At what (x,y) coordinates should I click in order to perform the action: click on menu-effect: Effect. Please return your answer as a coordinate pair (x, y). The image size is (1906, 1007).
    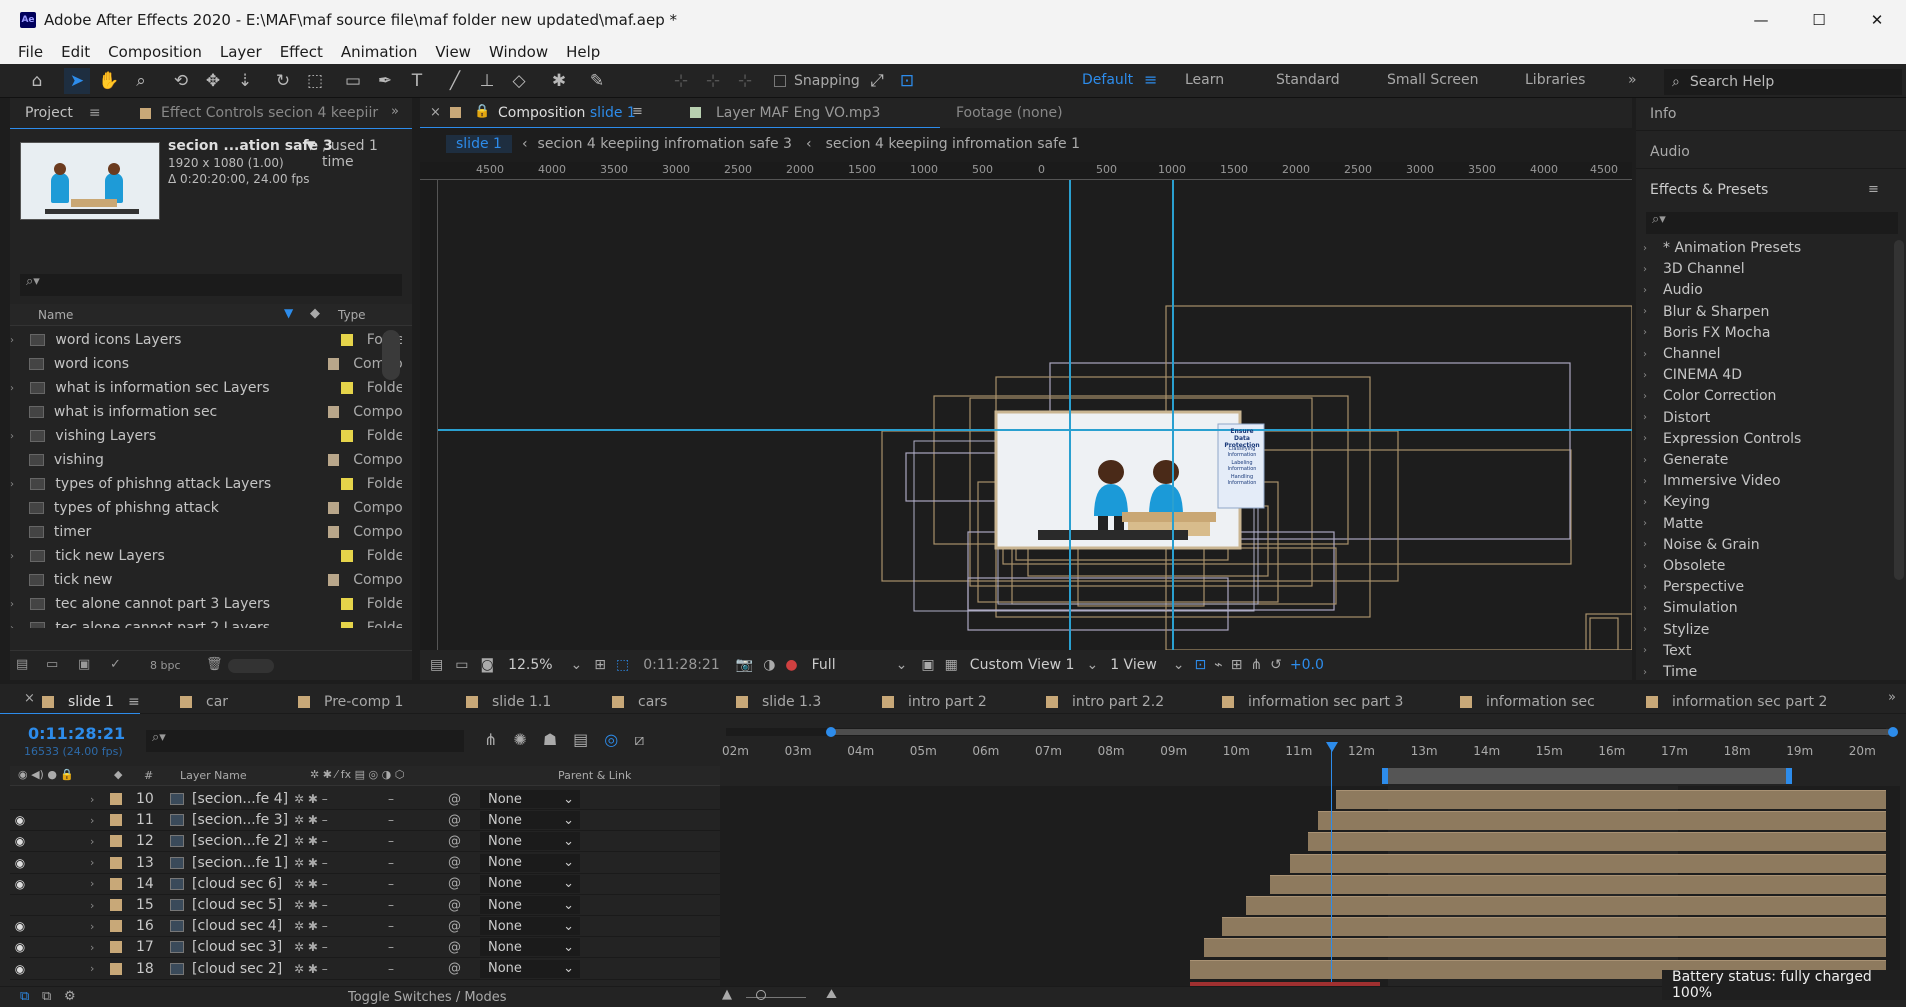
    Looking at the image, I should click on (301, 52).